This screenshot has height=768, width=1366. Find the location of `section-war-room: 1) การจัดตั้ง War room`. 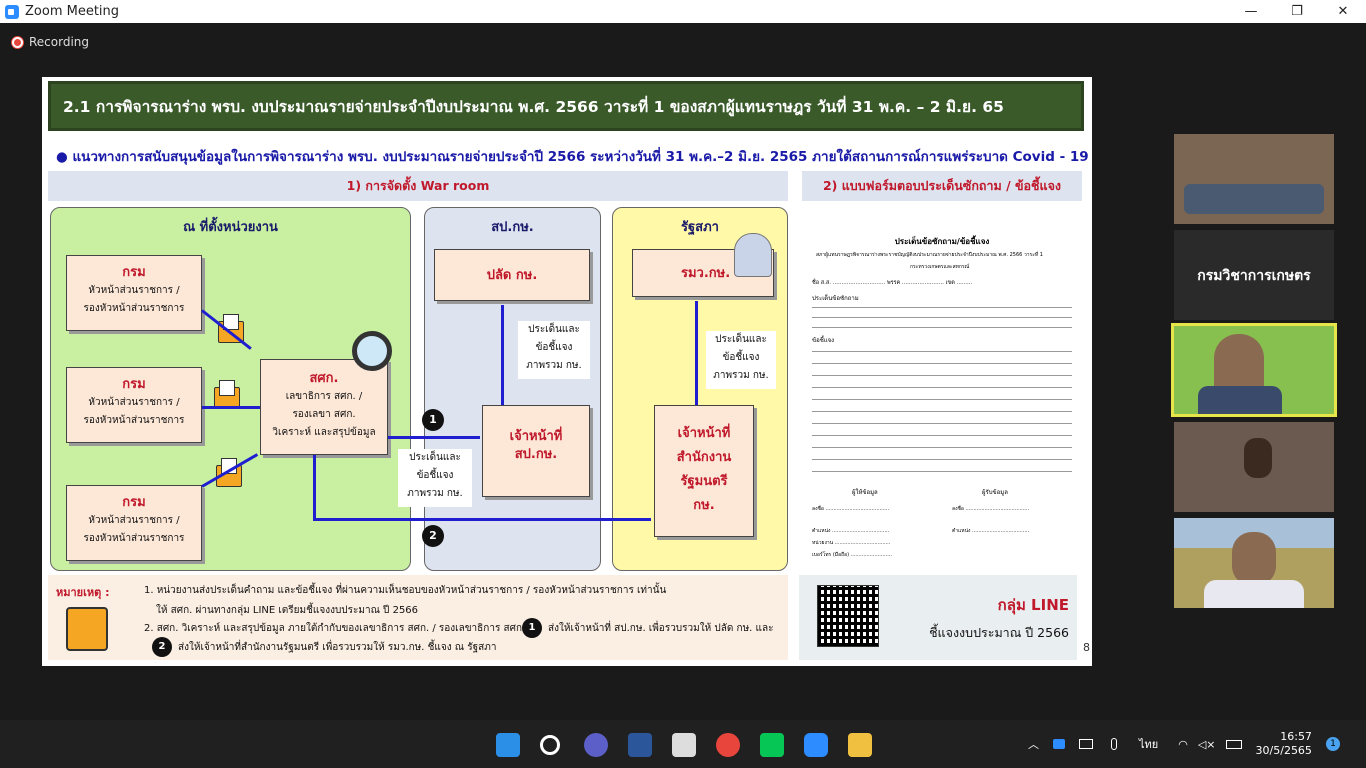

section-war-room: 1) การจัดตั้ง War room is located at coordinates (418, 186).